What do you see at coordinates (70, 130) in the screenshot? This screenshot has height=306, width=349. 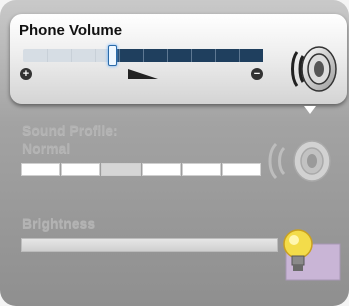 I see `sound-profile-label: Sound Profile:` at bounding box center [70, 130].